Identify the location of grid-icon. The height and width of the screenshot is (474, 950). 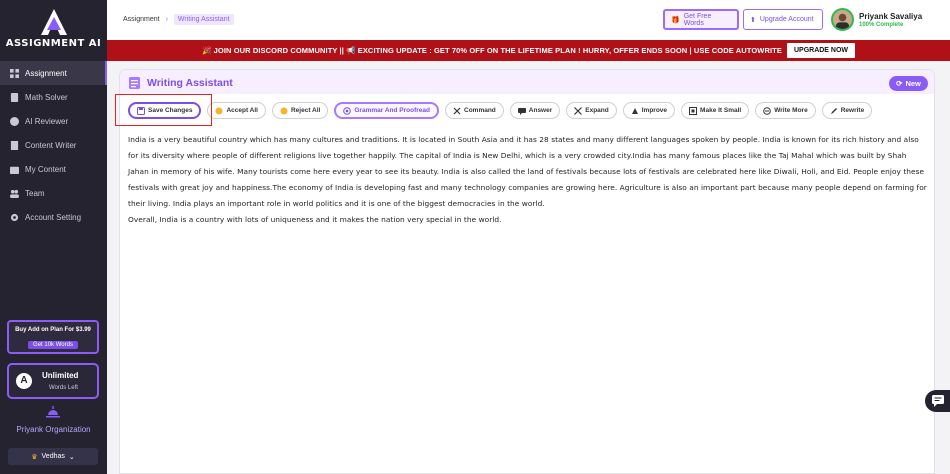
(14, 73).